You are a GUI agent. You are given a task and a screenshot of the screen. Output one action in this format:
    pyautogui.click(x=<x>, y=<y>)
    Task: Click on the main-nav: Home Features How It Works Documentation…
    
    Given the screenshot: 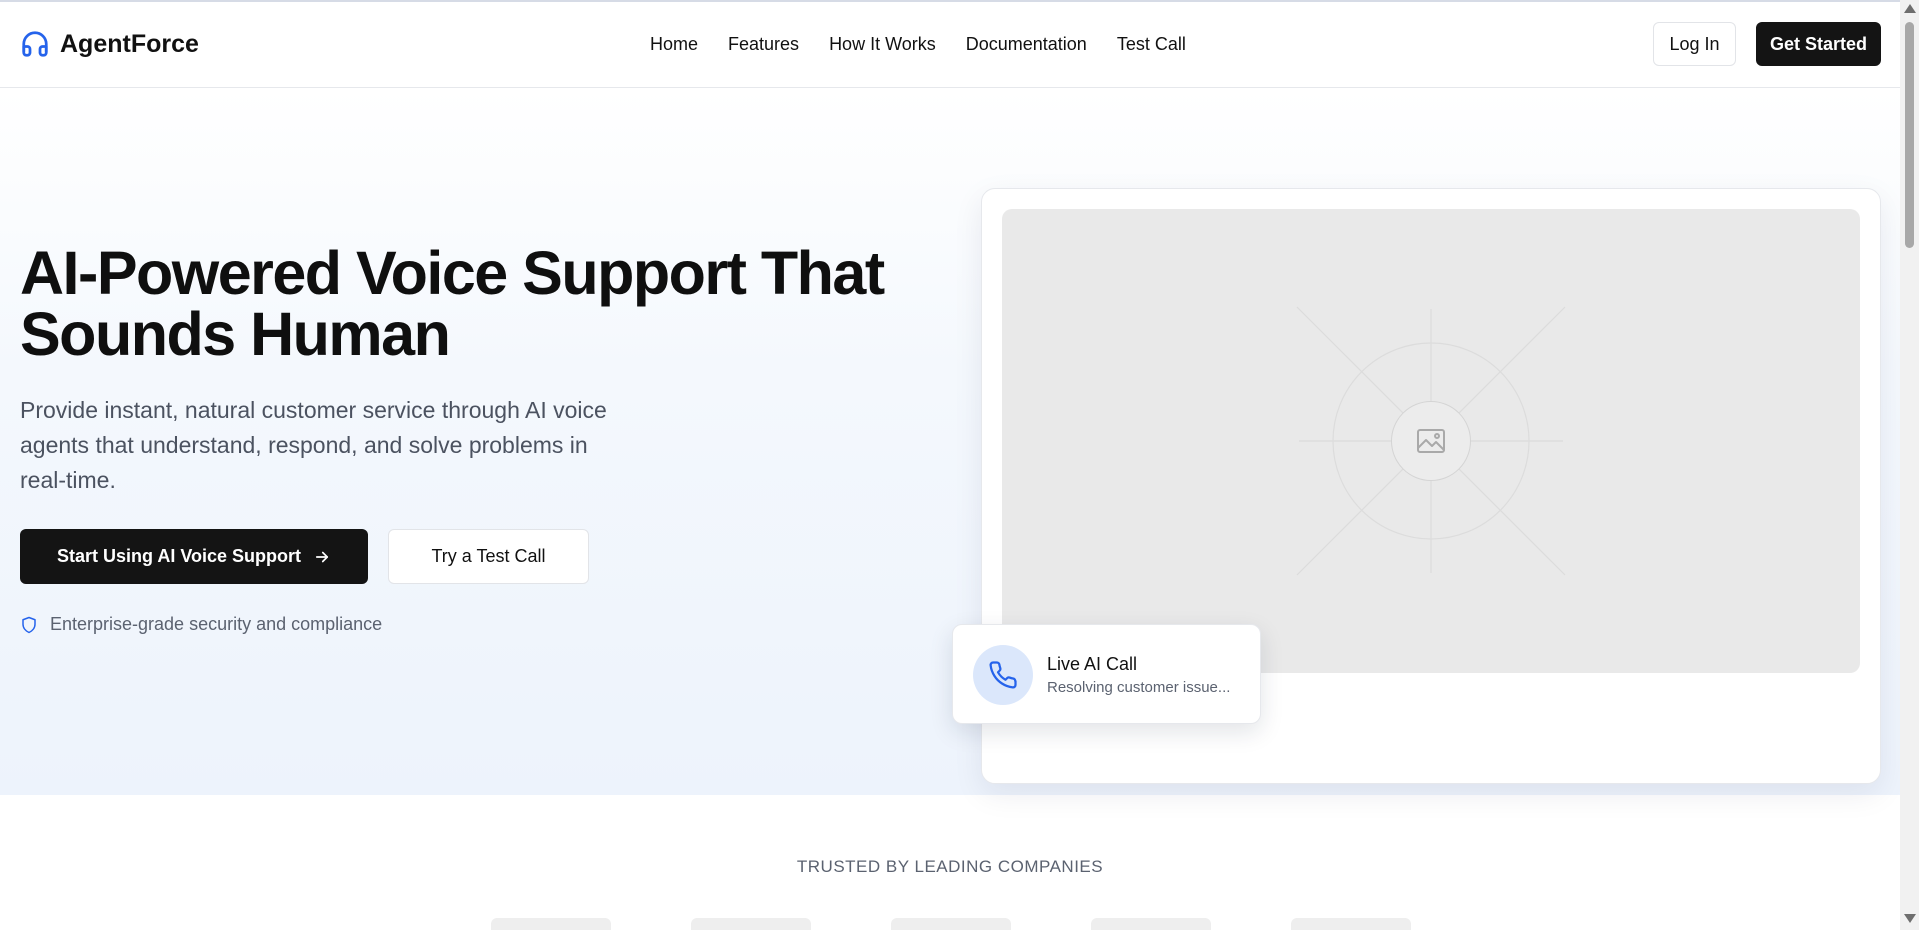 What is the action you would take?
    pyautogui.click(x=918, y=44)
    